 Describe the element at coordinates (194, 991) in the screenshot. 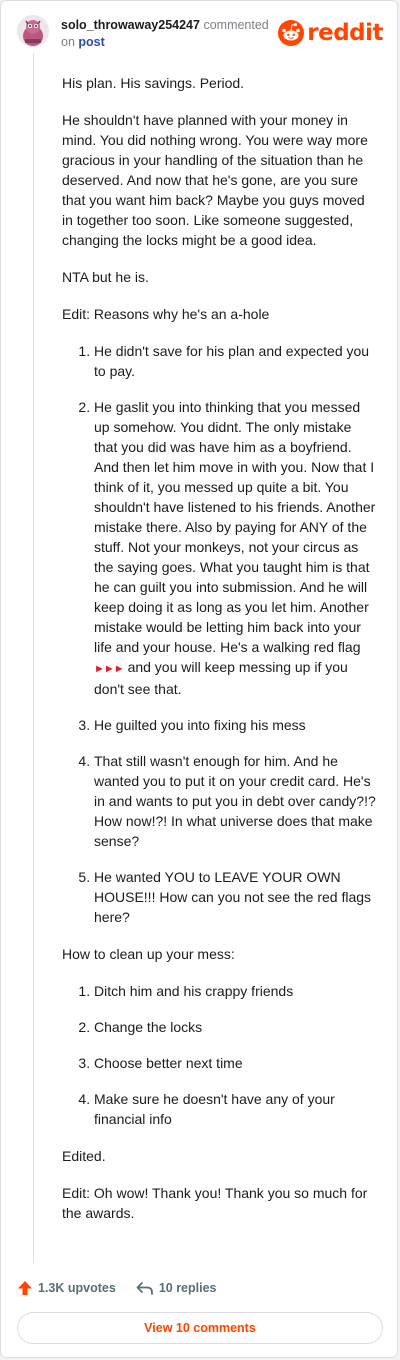

I see `cleanup-text: Ditch him and his crappy friends` at that location.